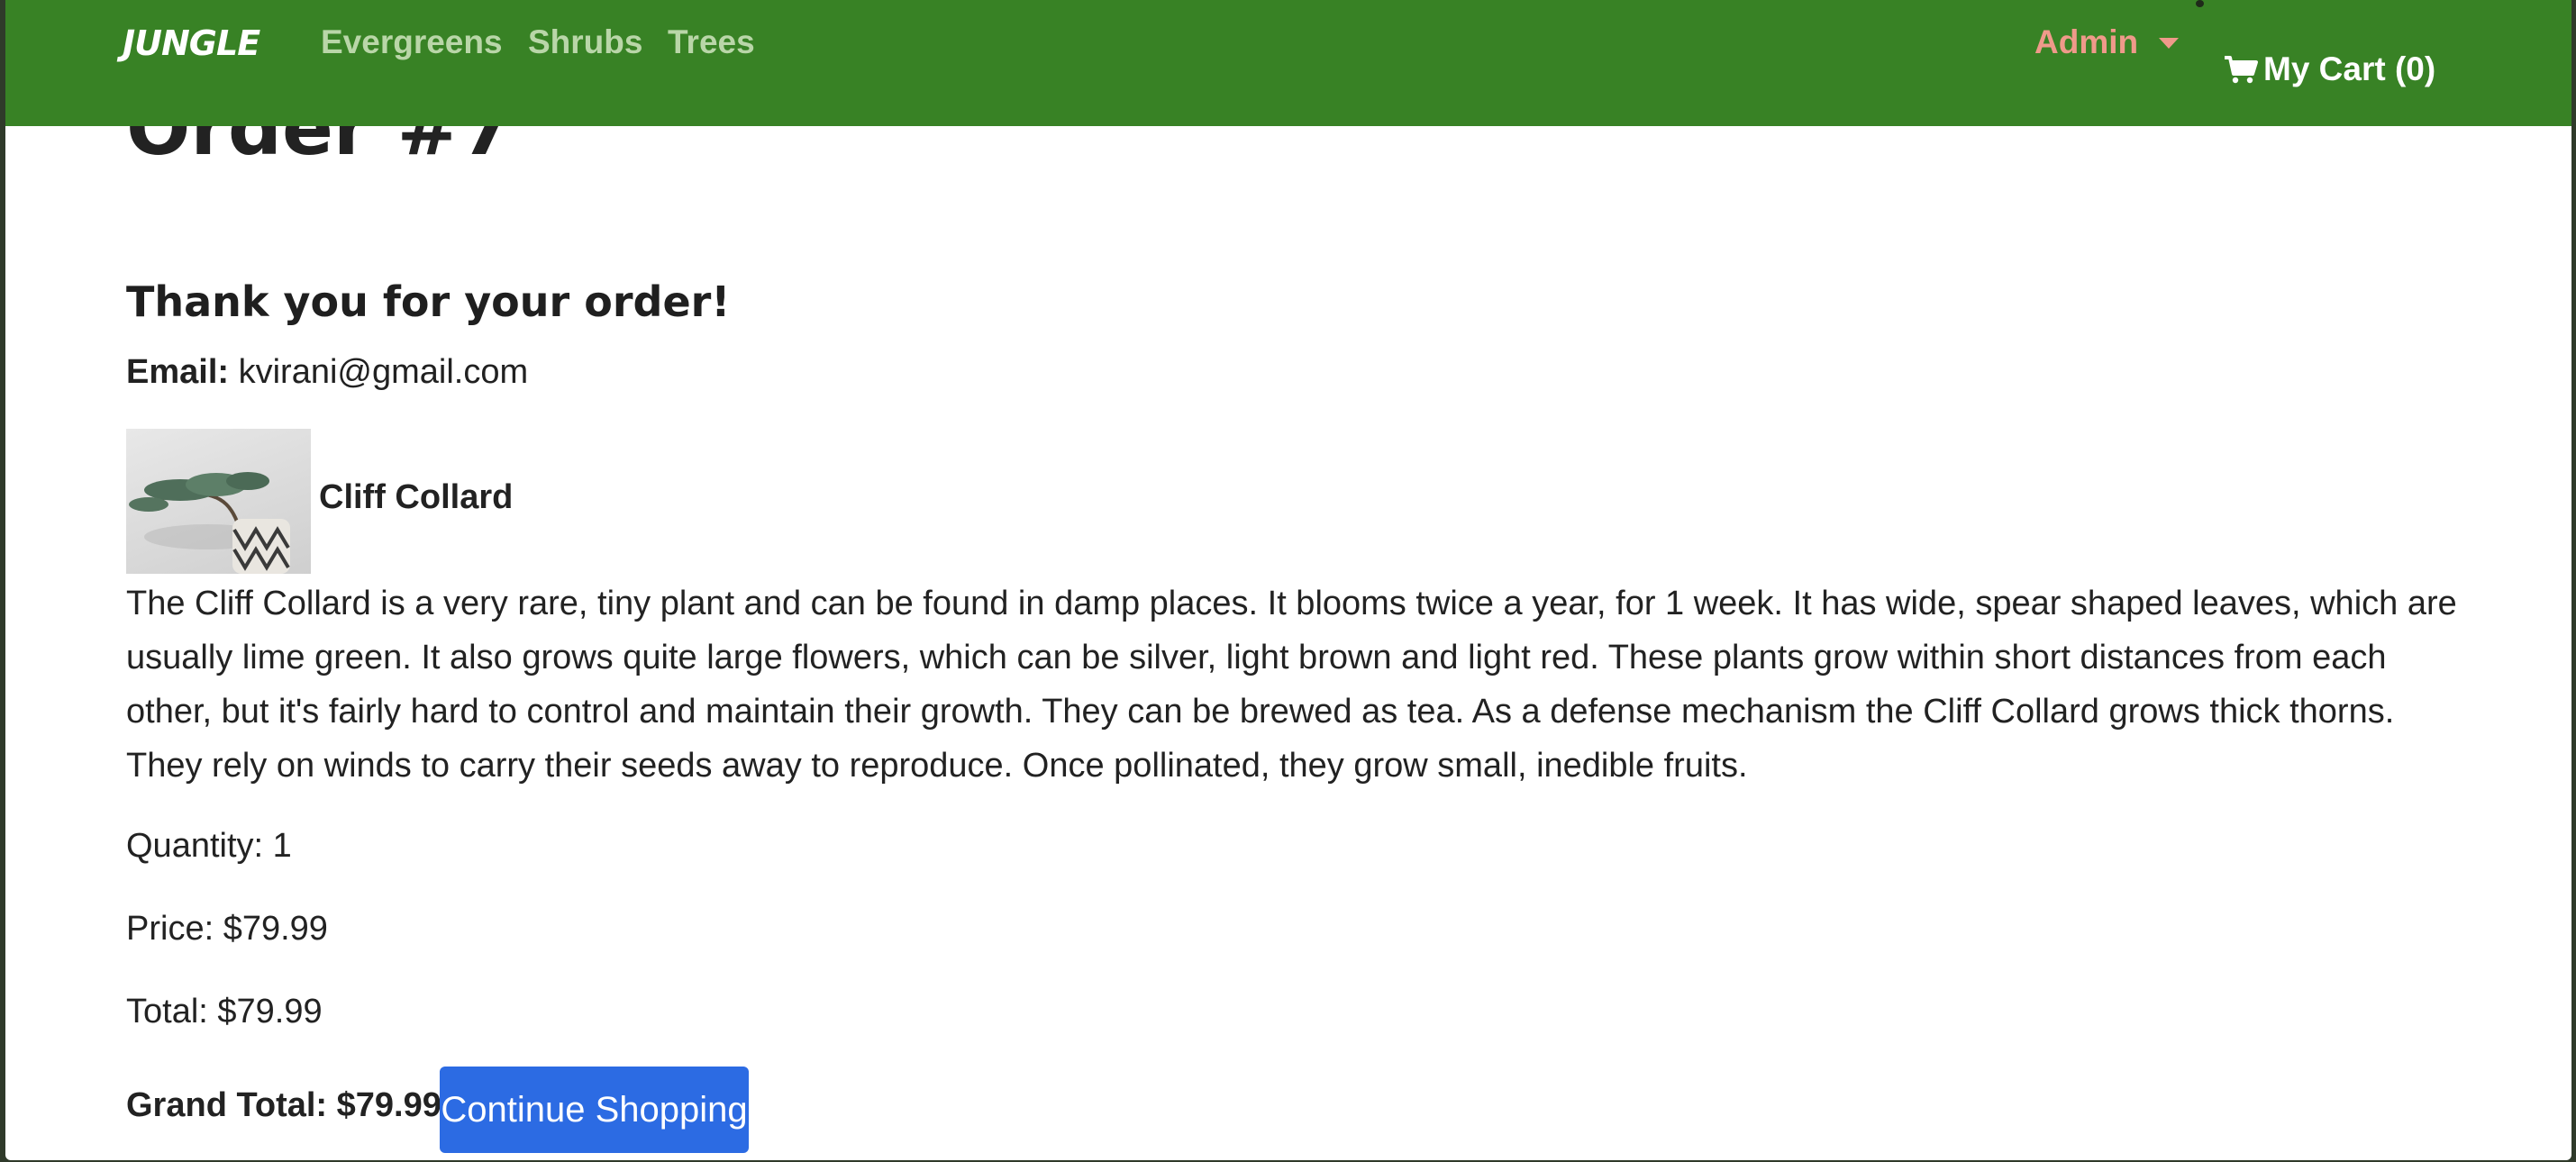 The width and height of the screenshot is (2576, 1162). Describe the element at coordinates (178, 372) in the screenshot. I see `email-label: Email:` at that location.